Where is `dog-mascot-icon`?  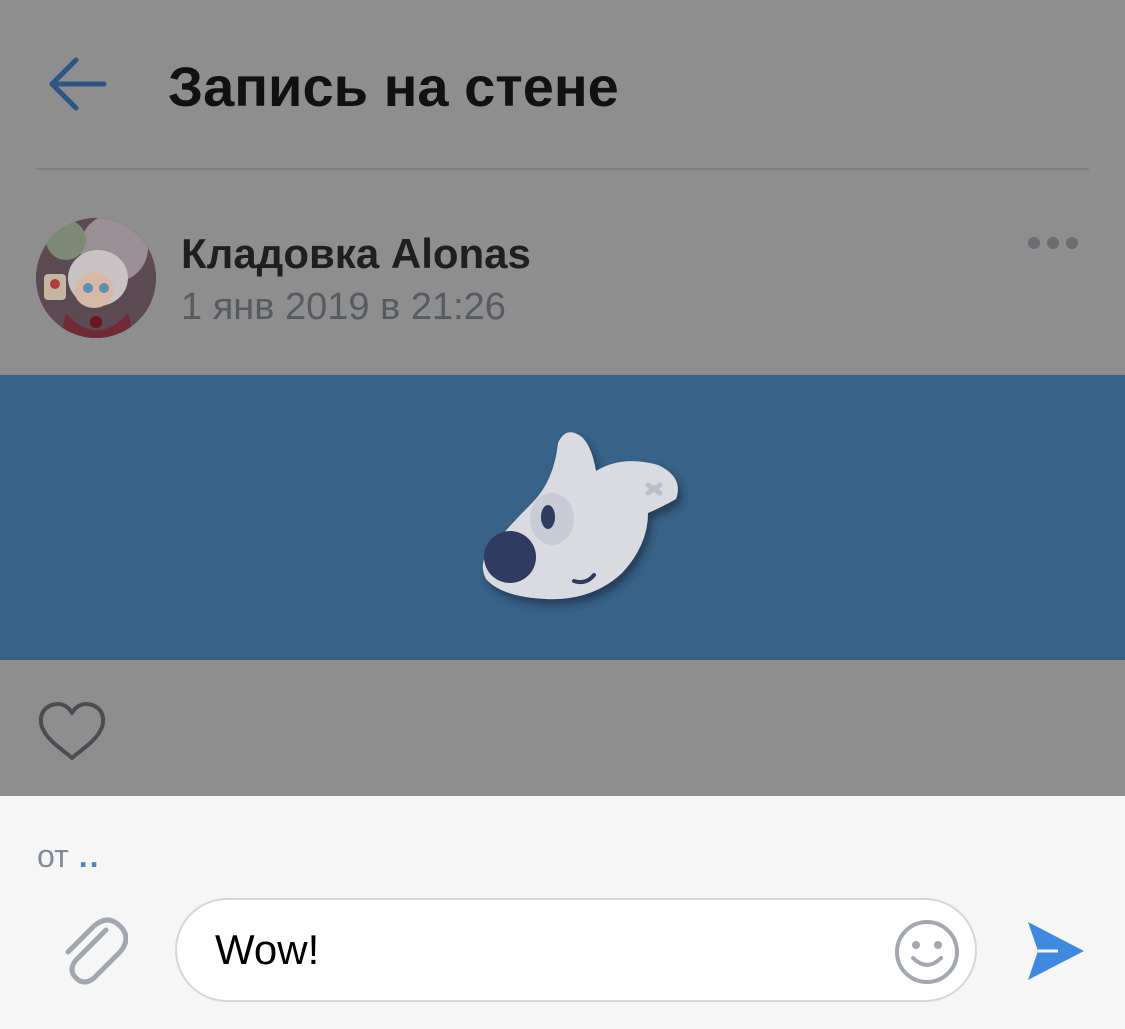
dog-mascot-icon is located at coordinates (580, 516).